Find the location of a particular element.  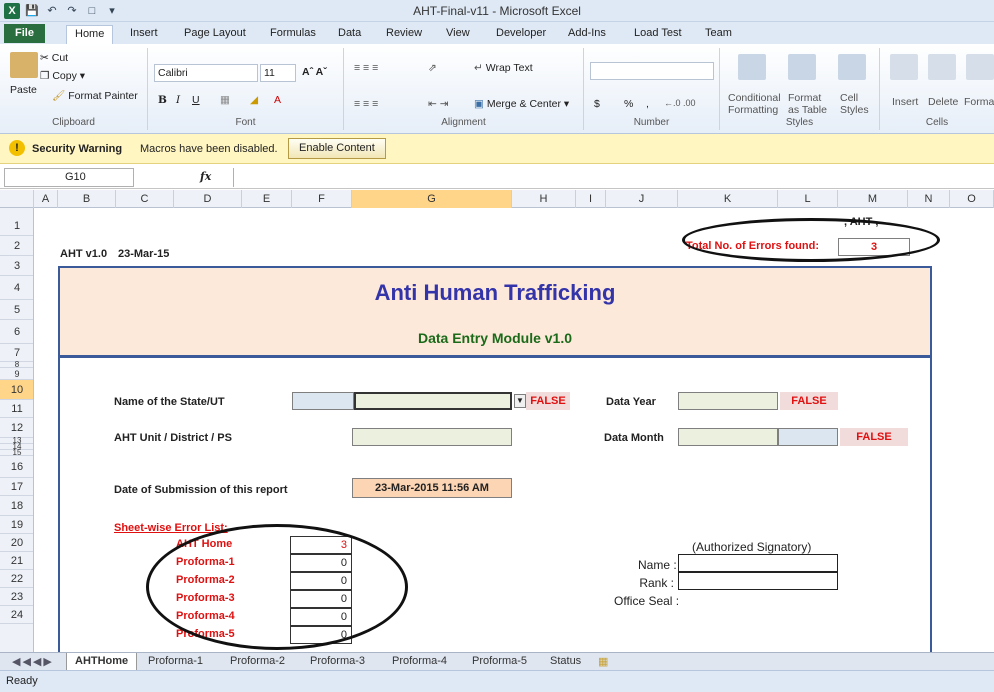

row-header: 4 is located at coordinates (16, 288).